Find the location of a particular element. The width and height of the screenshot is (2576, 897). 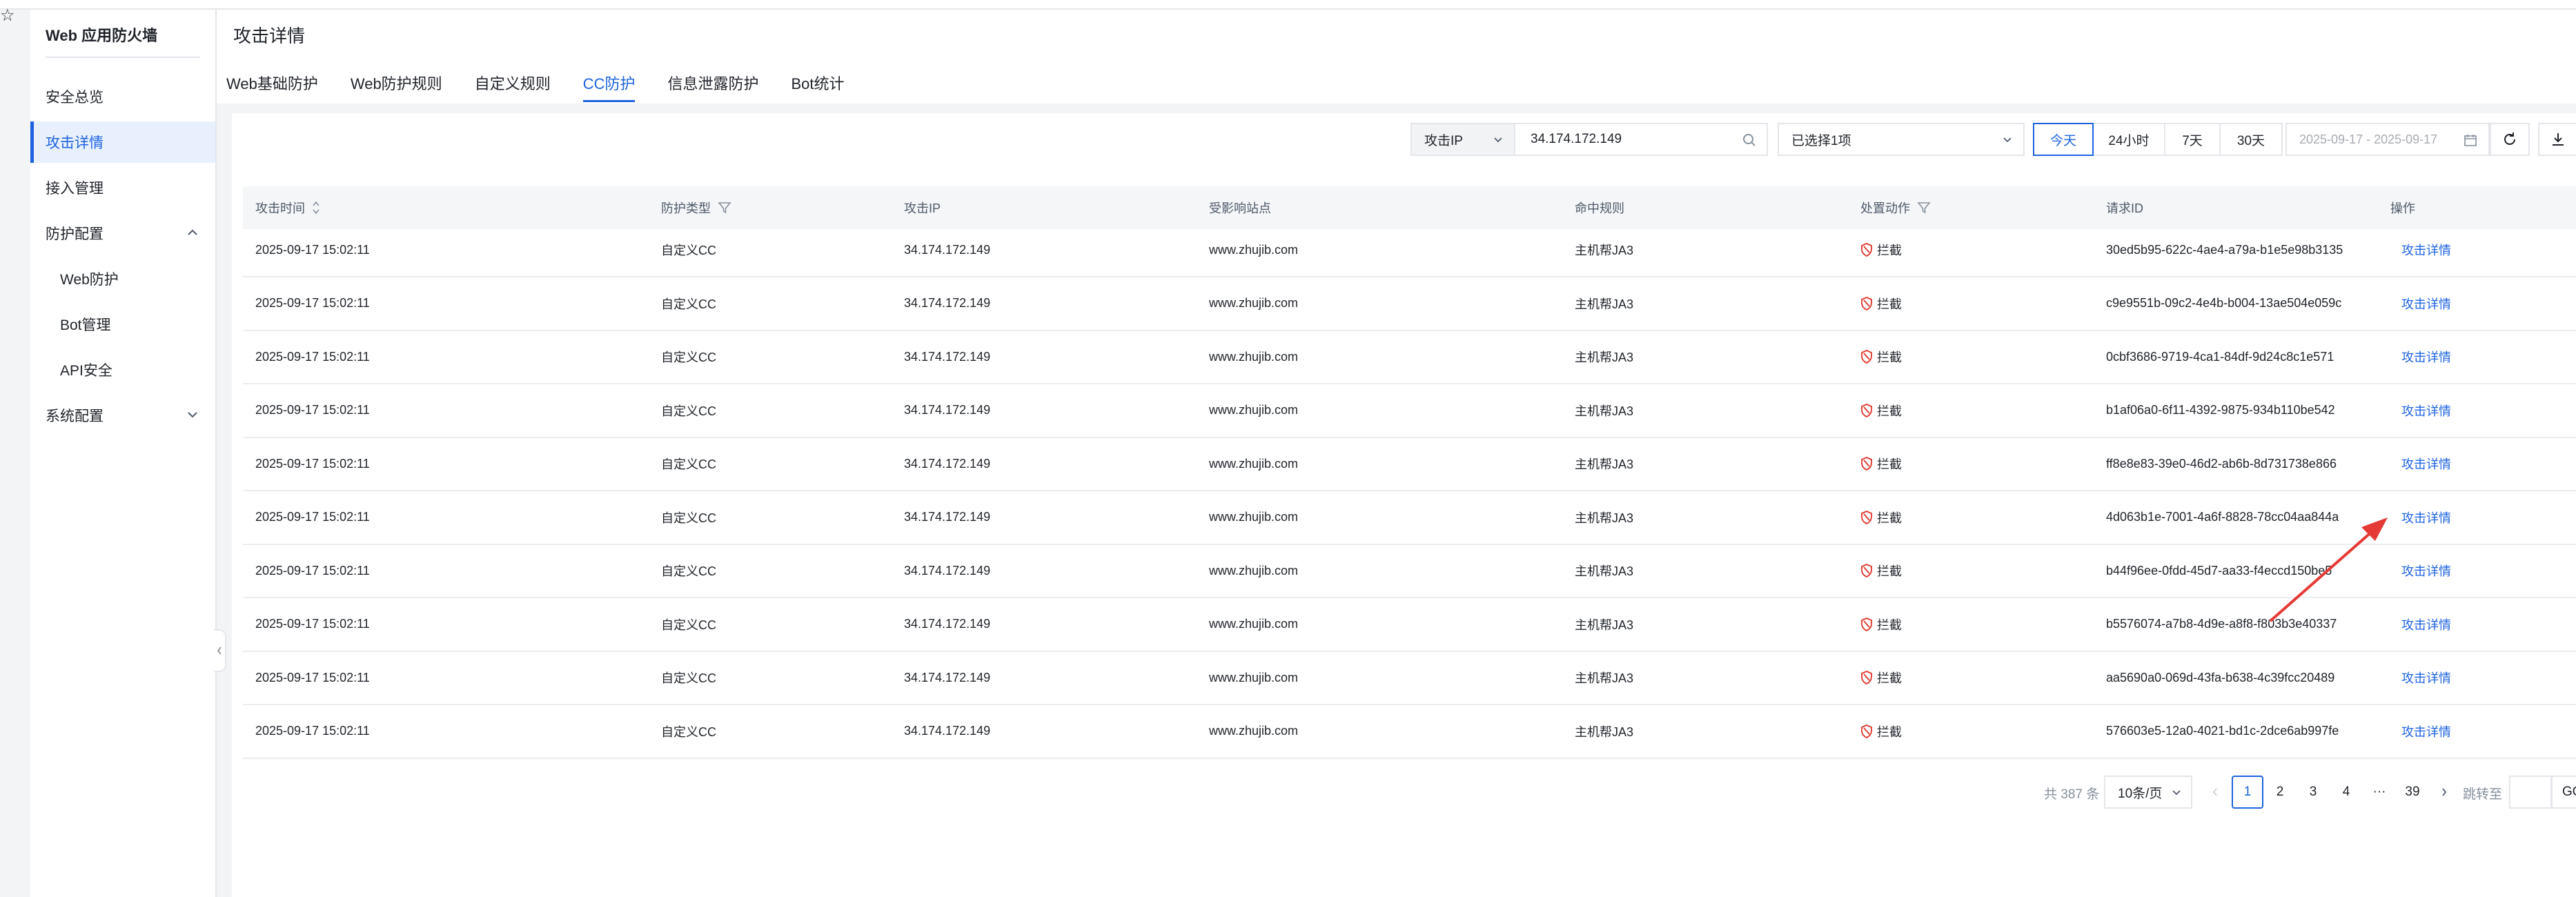

time-range-group: 今天 24小时 7天 30天 is located at coordinates (2158, 139).